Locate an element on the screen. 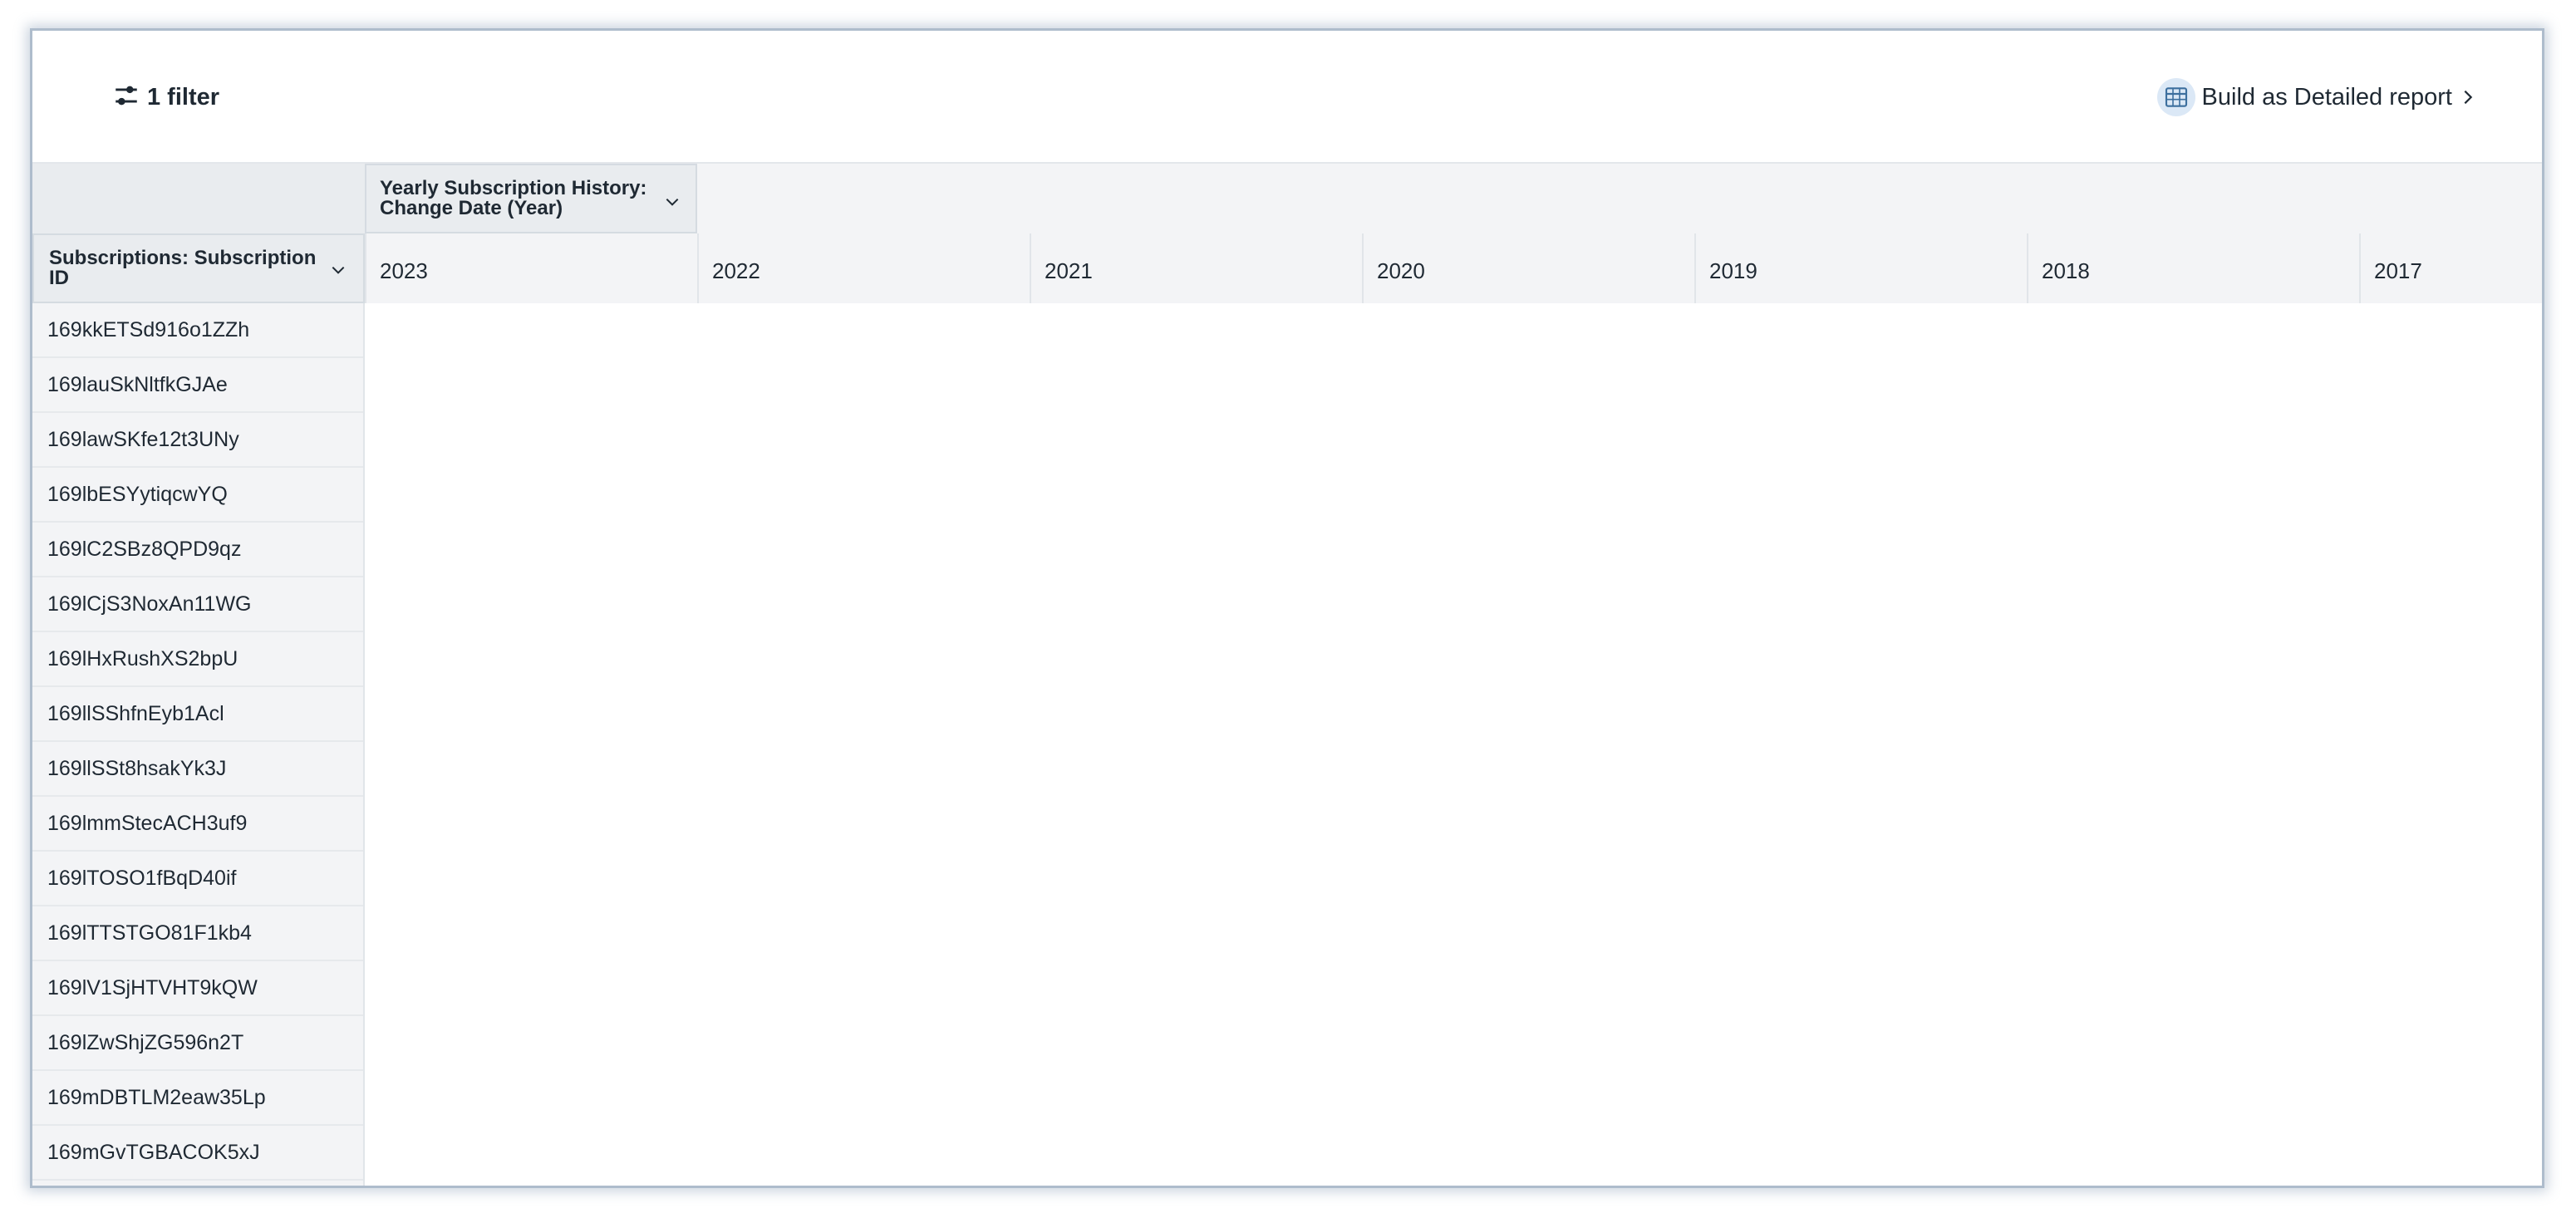 The image size is (2576, 1218). build-detailed-report-button: Build as Detailed report is located at coordinates (2316, 97).